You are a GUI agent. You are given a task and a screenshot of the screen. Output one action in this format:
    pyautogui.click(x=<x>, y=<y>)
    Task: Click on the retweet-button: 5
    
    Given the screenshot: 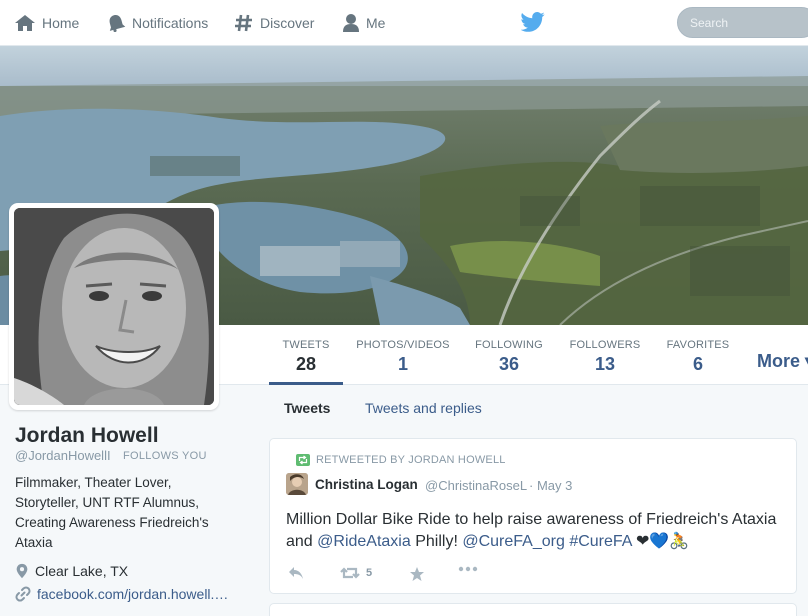 What is the action you would take?
    pyautogui.click(x=356, y=573)
    